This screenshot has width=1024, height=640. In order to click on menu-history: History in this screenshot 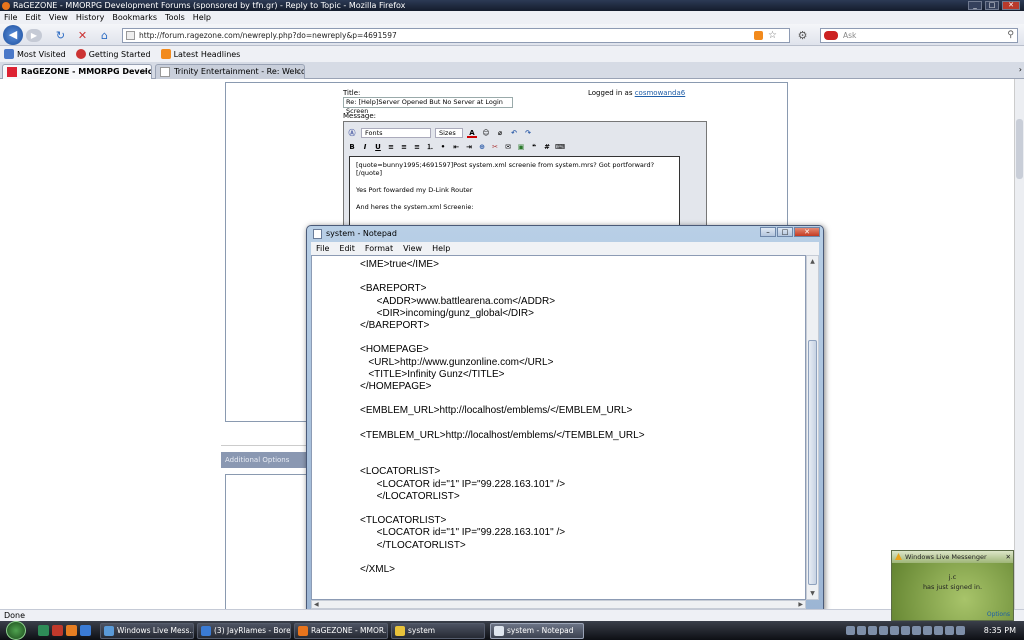, I will do `click(90, 17)`.